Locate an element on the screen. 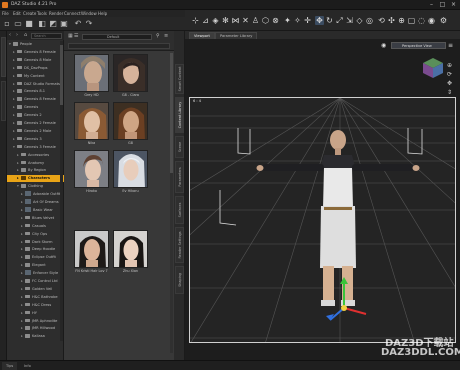 The height and width of the screenshot is (370, 460). active-pose-icon: ♙ is located at coordinates (255, 20).